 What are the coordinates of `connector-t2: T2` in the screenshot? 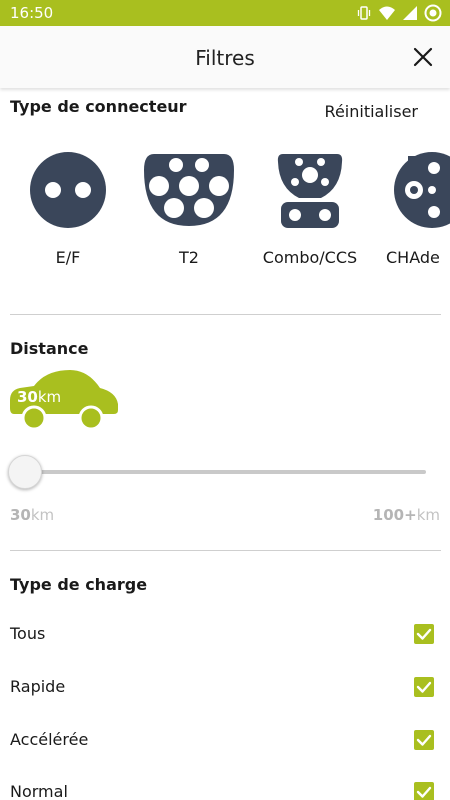 It's located at (189, 210).